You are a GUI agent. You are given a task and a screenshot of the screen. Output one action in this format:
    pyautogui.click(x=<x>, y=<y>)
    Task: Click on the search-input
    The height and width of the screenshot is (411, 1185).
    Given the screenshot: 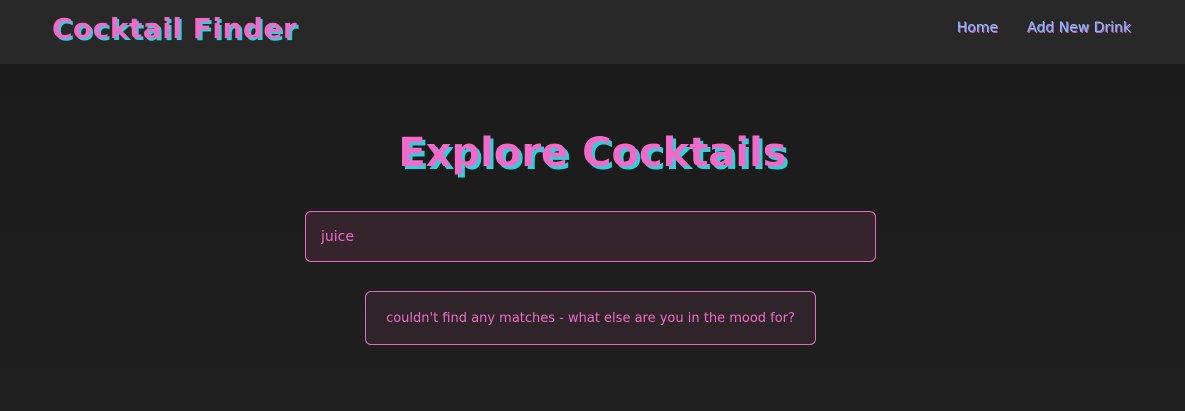 What is the action you would take?
    pyautogui.click(x=590, y=236)
    